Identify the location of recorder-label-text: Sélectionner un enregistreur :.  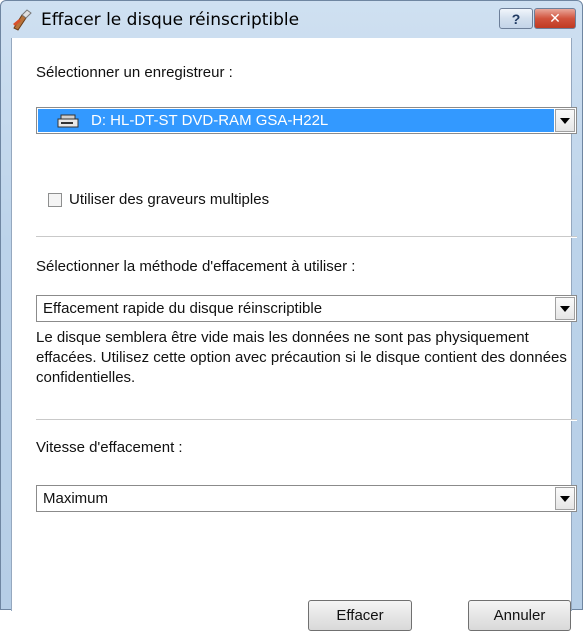
(134, 72).